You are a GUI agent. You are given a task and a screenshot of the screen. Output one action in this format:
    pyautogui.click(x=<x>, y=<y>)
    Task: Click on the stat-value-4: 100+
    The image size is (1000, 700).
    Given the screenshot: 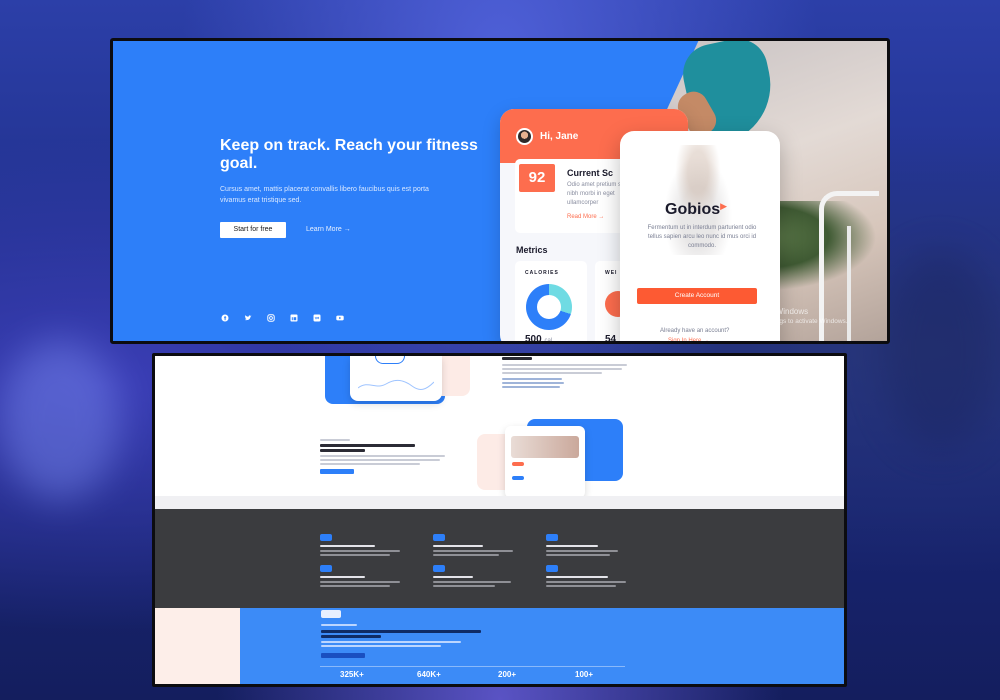 What is the action you would take?
    pyautogui.click(x=584, y=674)
    